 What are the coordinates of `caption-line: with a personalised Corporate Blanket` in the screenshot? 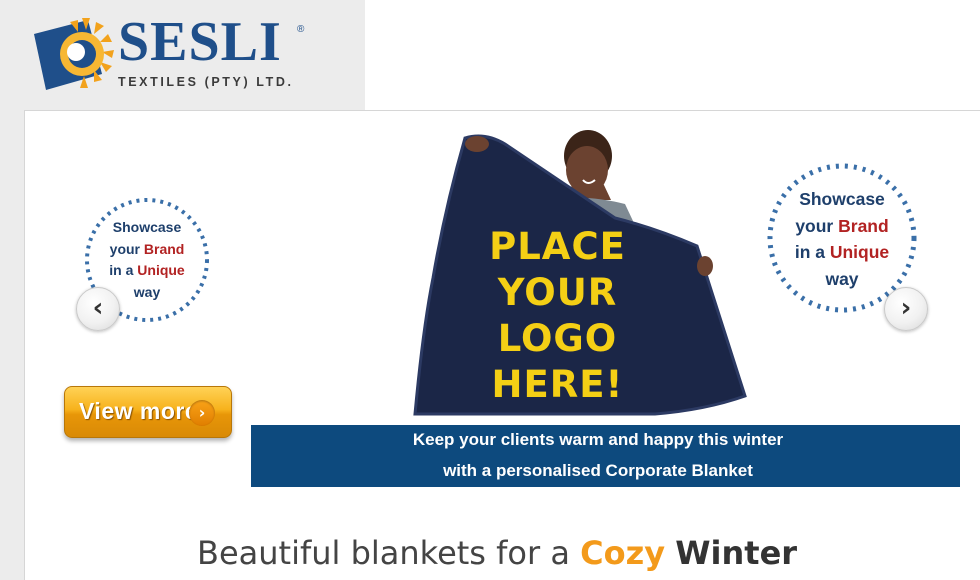 It's located at (598, 470).